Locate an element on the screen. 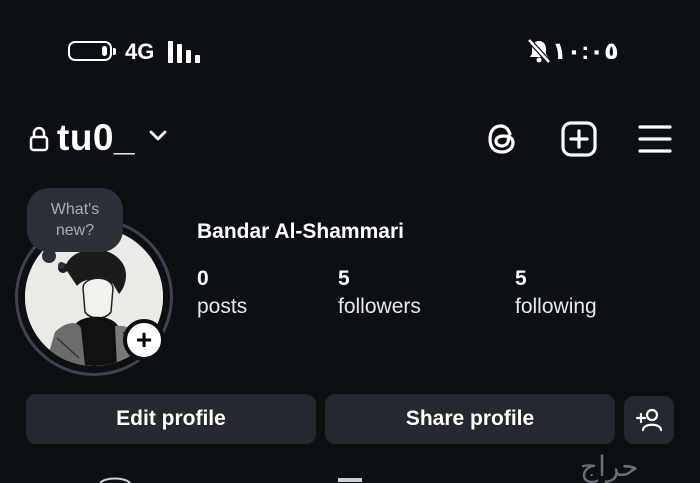 The height and width of the screenshot is (483, 700). threads-icon is located at coordinates (502, 139).